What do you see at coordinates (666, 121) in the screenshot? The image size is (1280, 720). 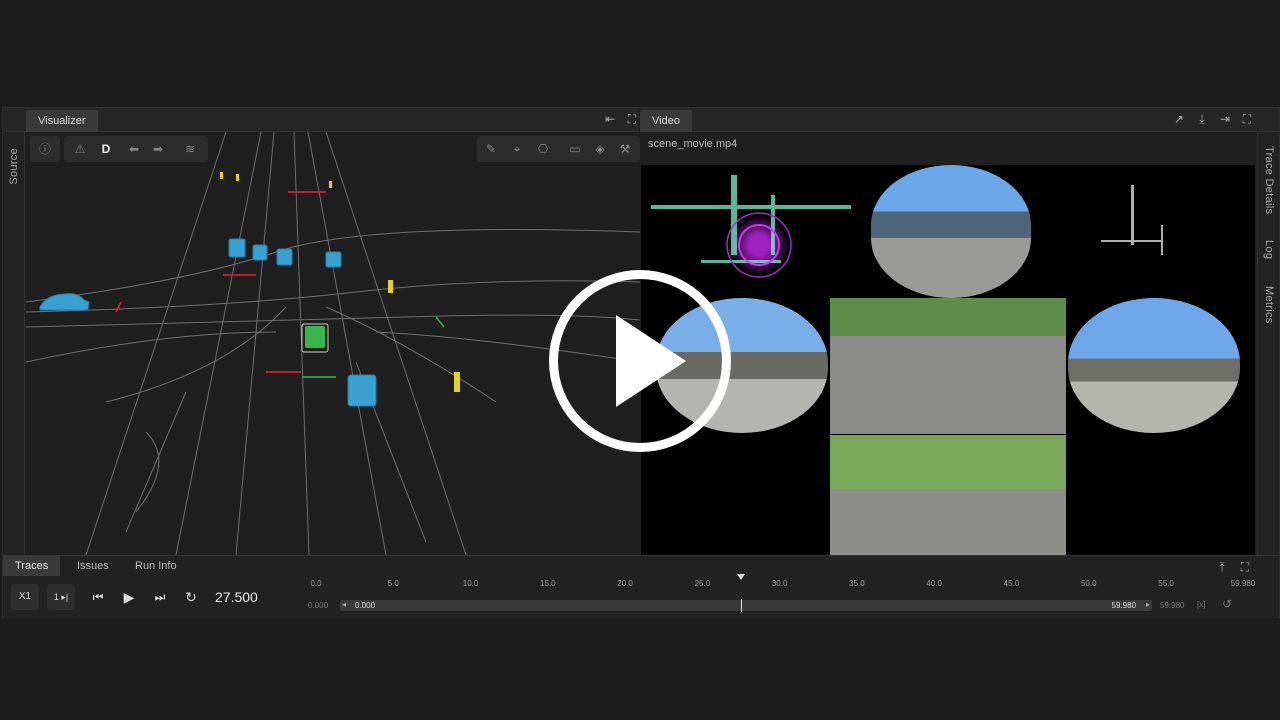 I see `tab-video: Video` at bounding box center [666, 121].